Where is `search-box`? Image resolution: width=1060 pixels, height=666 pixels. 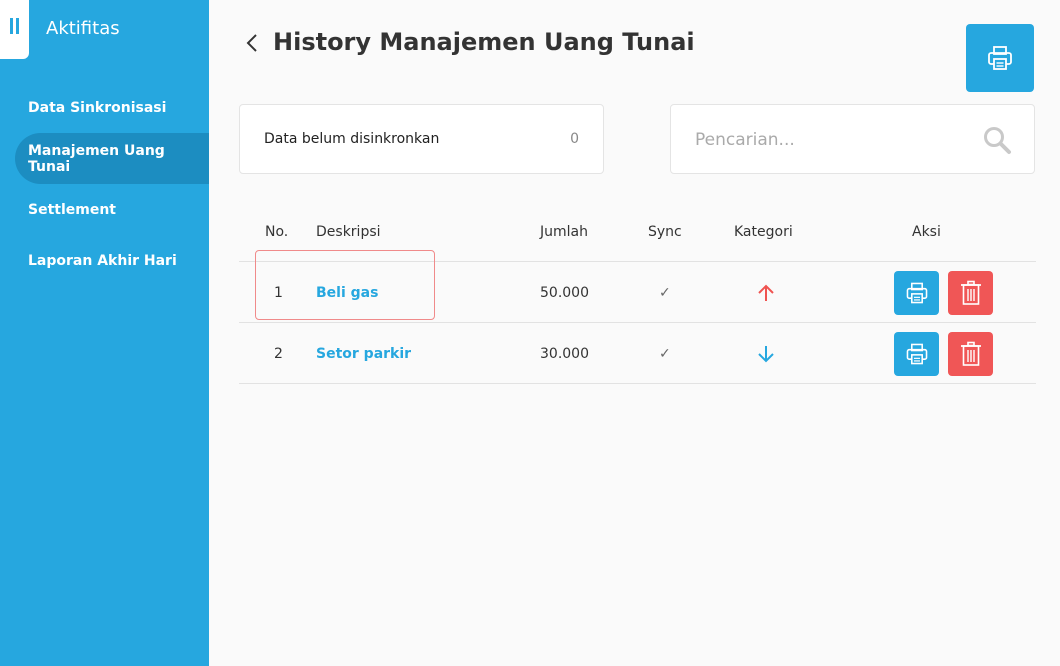
search-box is located at coordinates (852, 139).